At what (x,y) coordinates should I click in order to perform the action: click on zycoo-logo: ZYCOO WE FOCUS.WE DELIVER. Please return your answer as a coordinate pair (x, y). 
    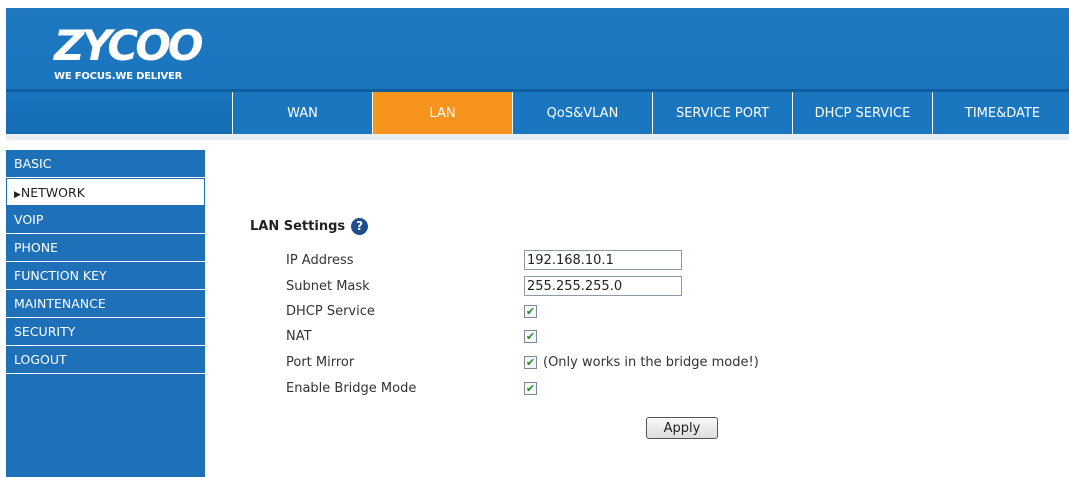
    Looking at the image, I should click on (129, 54).